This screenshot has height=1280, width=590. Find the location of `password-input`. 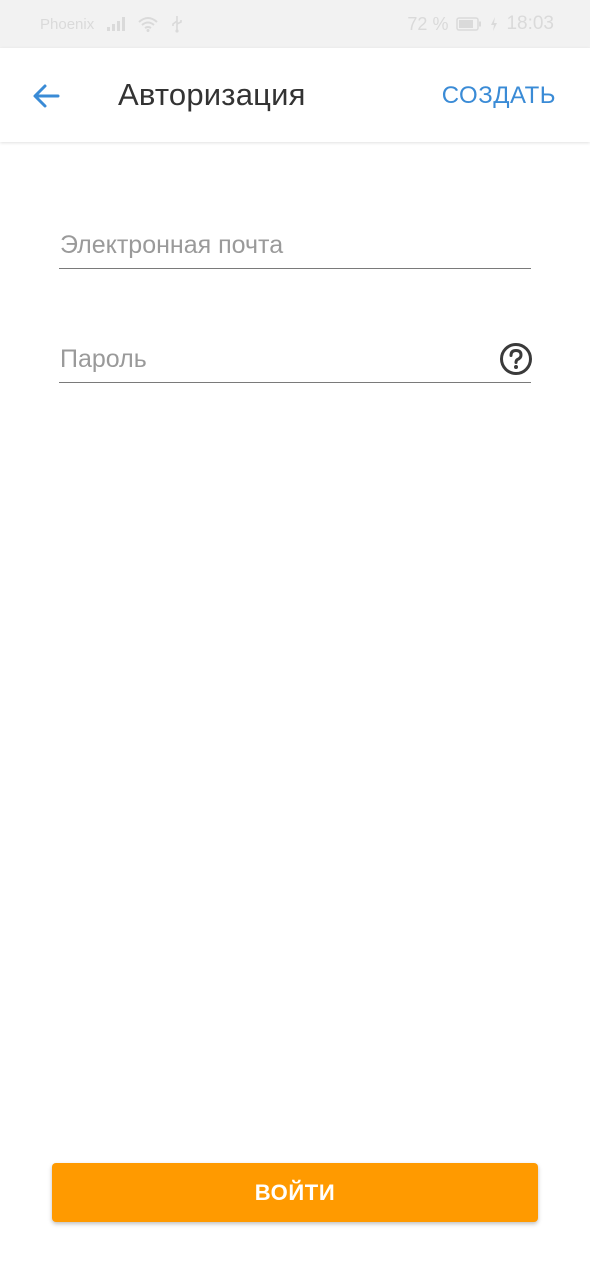

password-input is located at coordinates (295, 362).